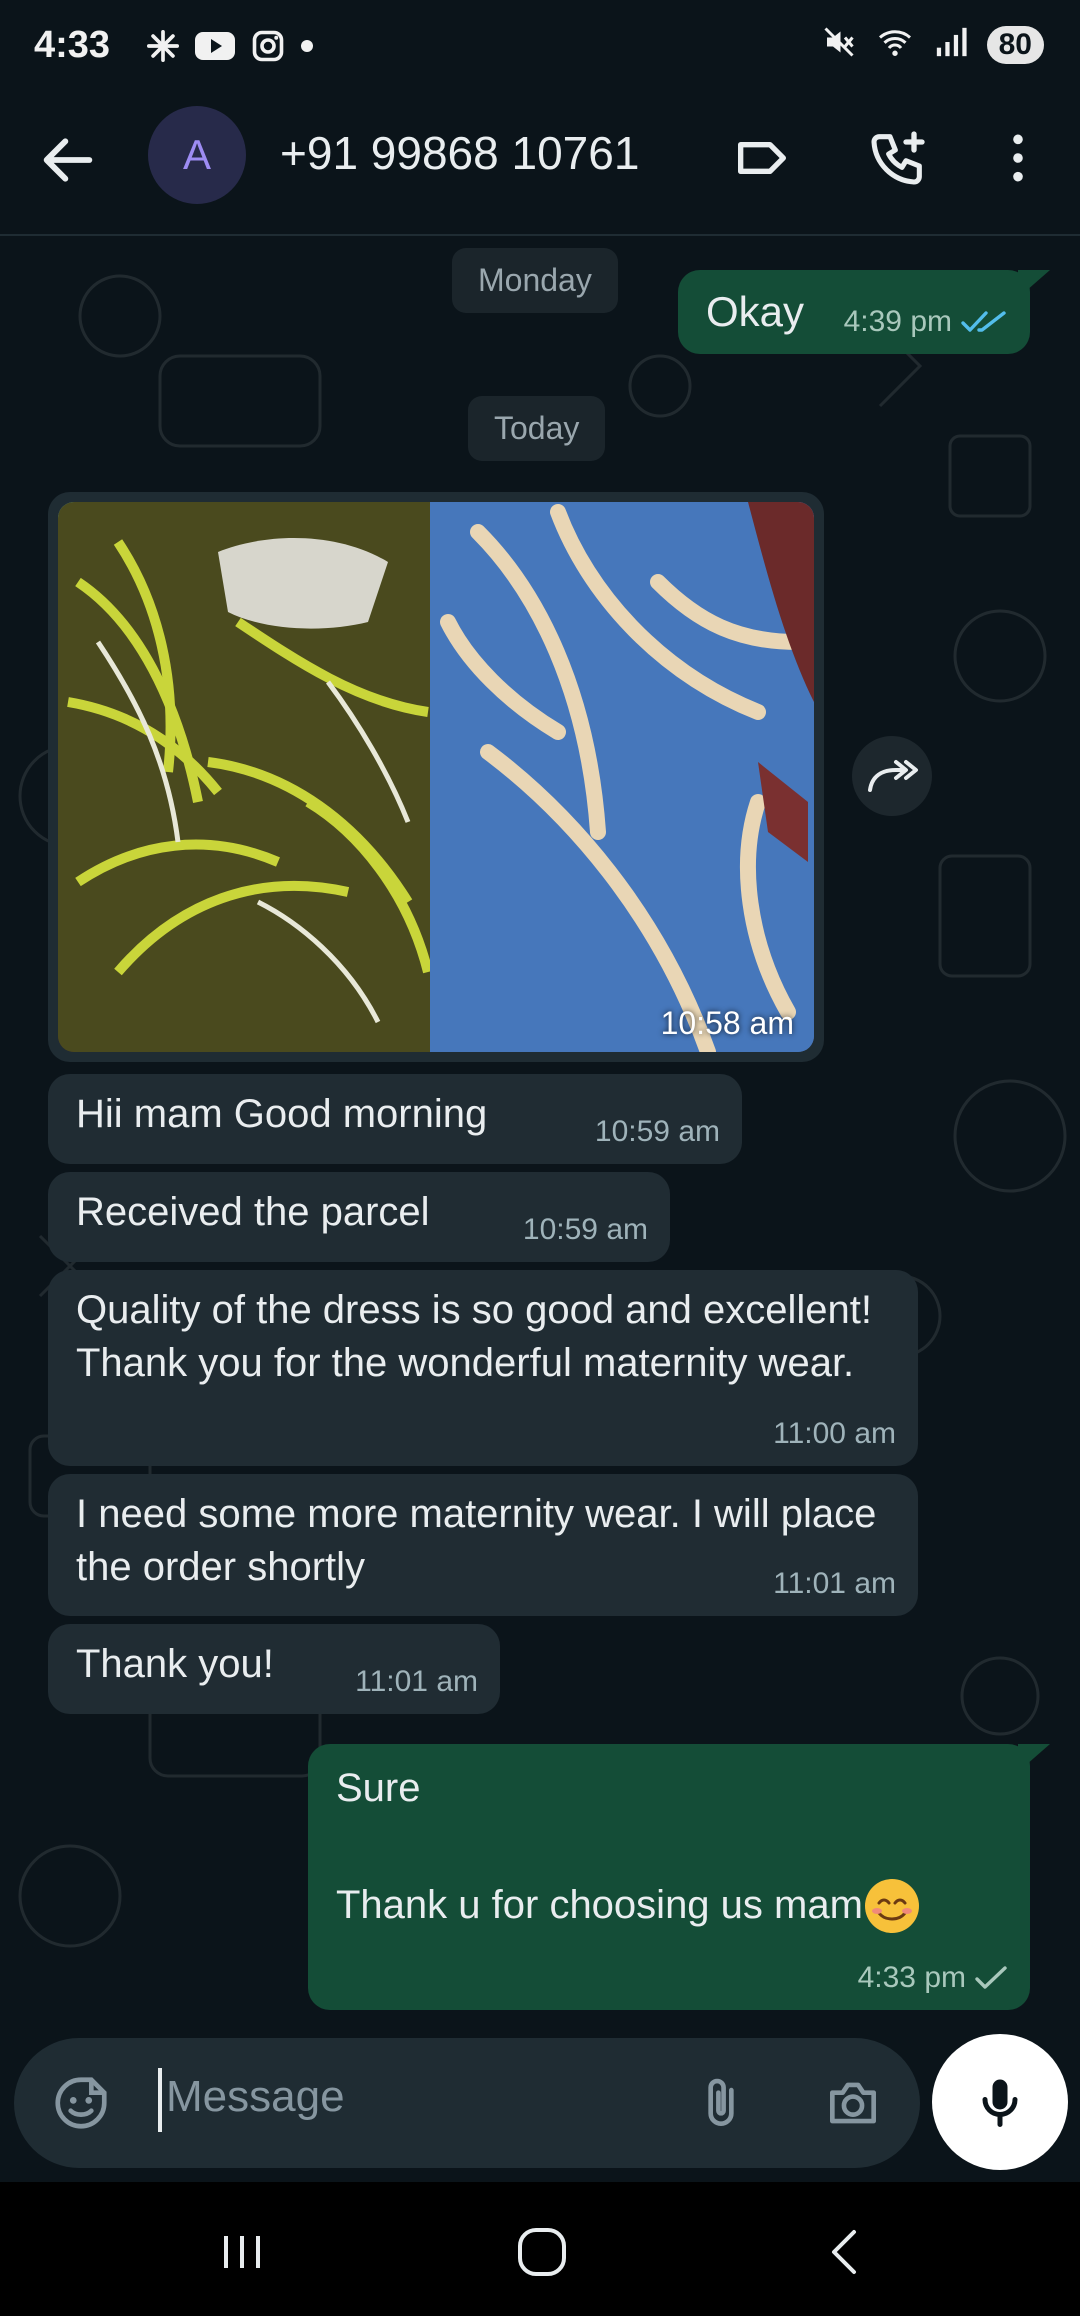 The image size is (1080, 2316). I want to click on youtube-icon, so click(215, 48).